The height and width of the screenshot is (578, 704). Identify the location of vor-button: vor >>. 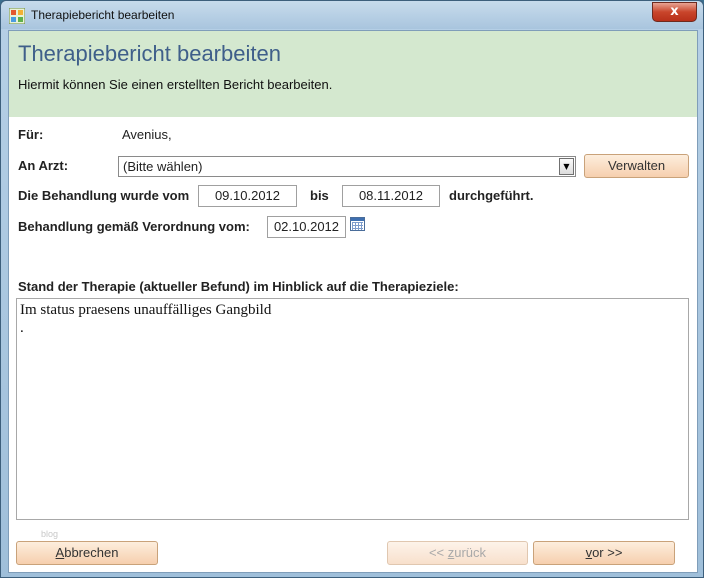
(604, 553).